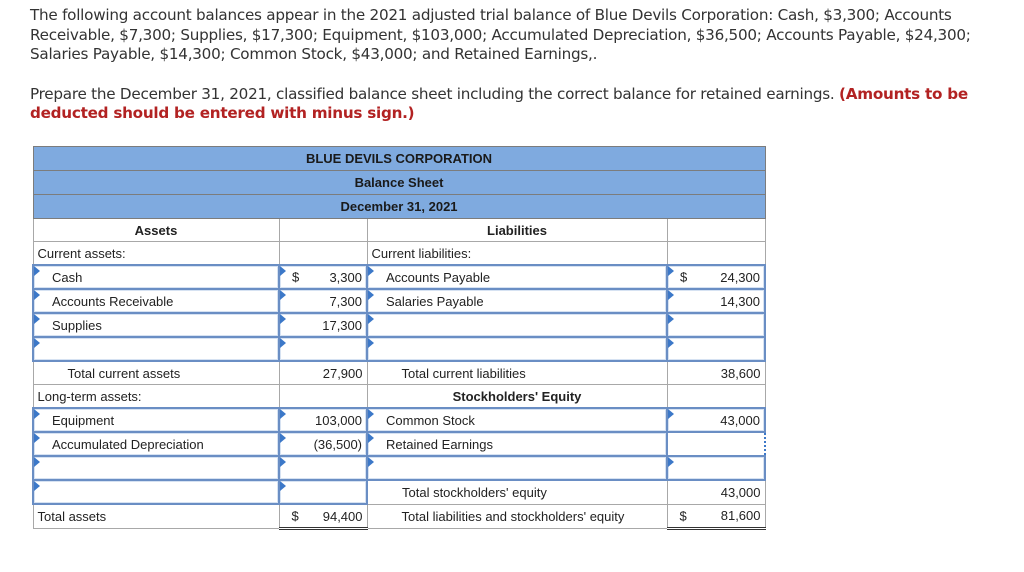 This screenshot has height=572, width=1024. I want to click on accumulated-depreciation-label-input: Accumulated Depreciation, so click(156, 444).